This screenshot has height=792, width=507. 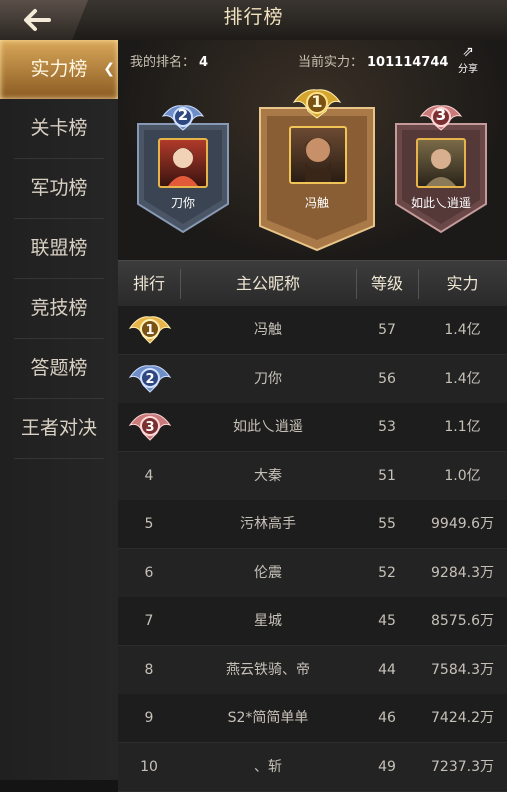 I want to click on row-name: 冯触, so click(x=268, y=330).